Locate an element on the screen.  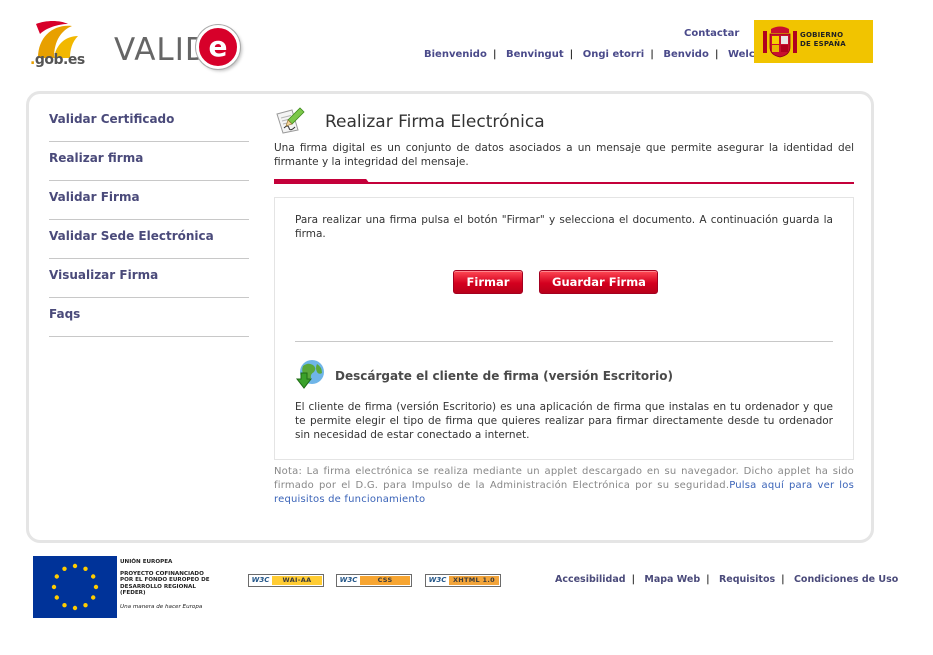
sidebar-item-validar-sede: Validar Sede Electrónica is located at coordinates (149, 239).